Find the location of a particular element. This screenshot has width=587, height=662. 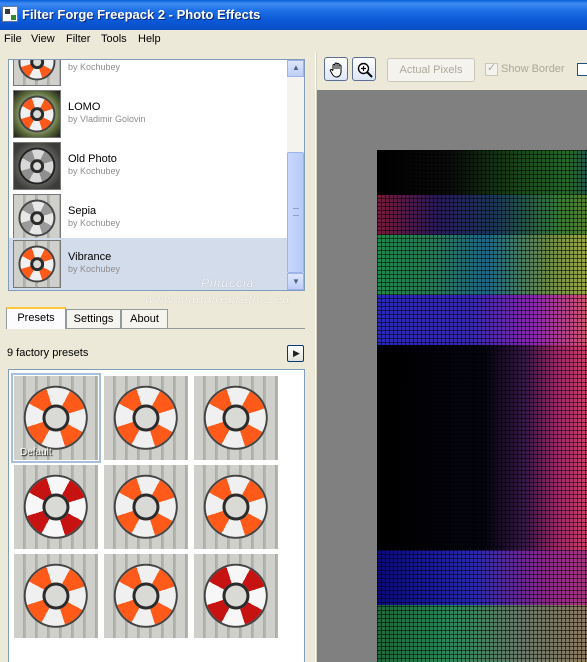

show-border-checkbox is located at coordinates (491, 68).